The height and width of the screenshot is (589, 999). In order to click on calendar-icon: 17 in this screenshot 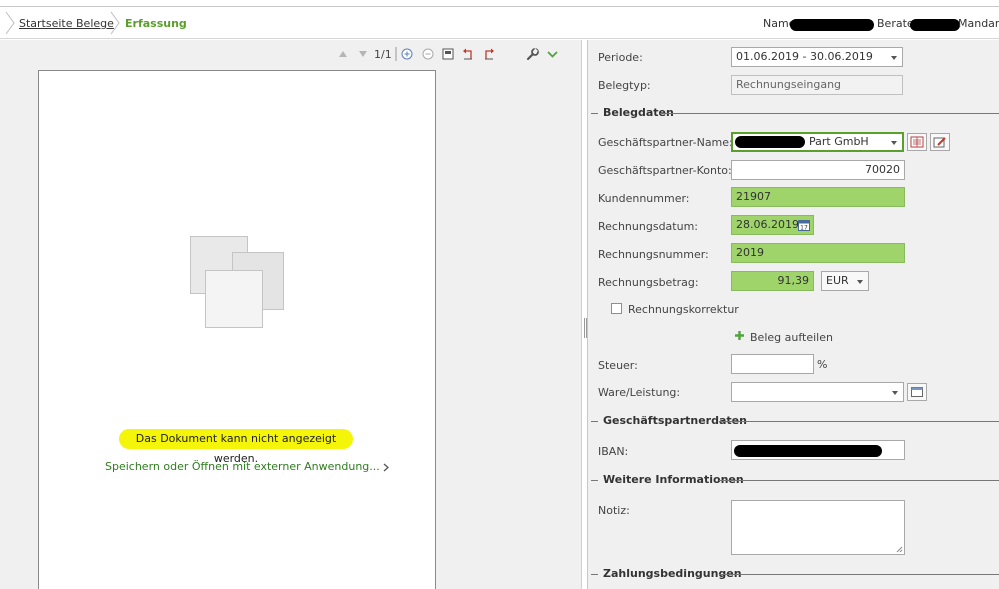, I will do `click(804, 225)`.